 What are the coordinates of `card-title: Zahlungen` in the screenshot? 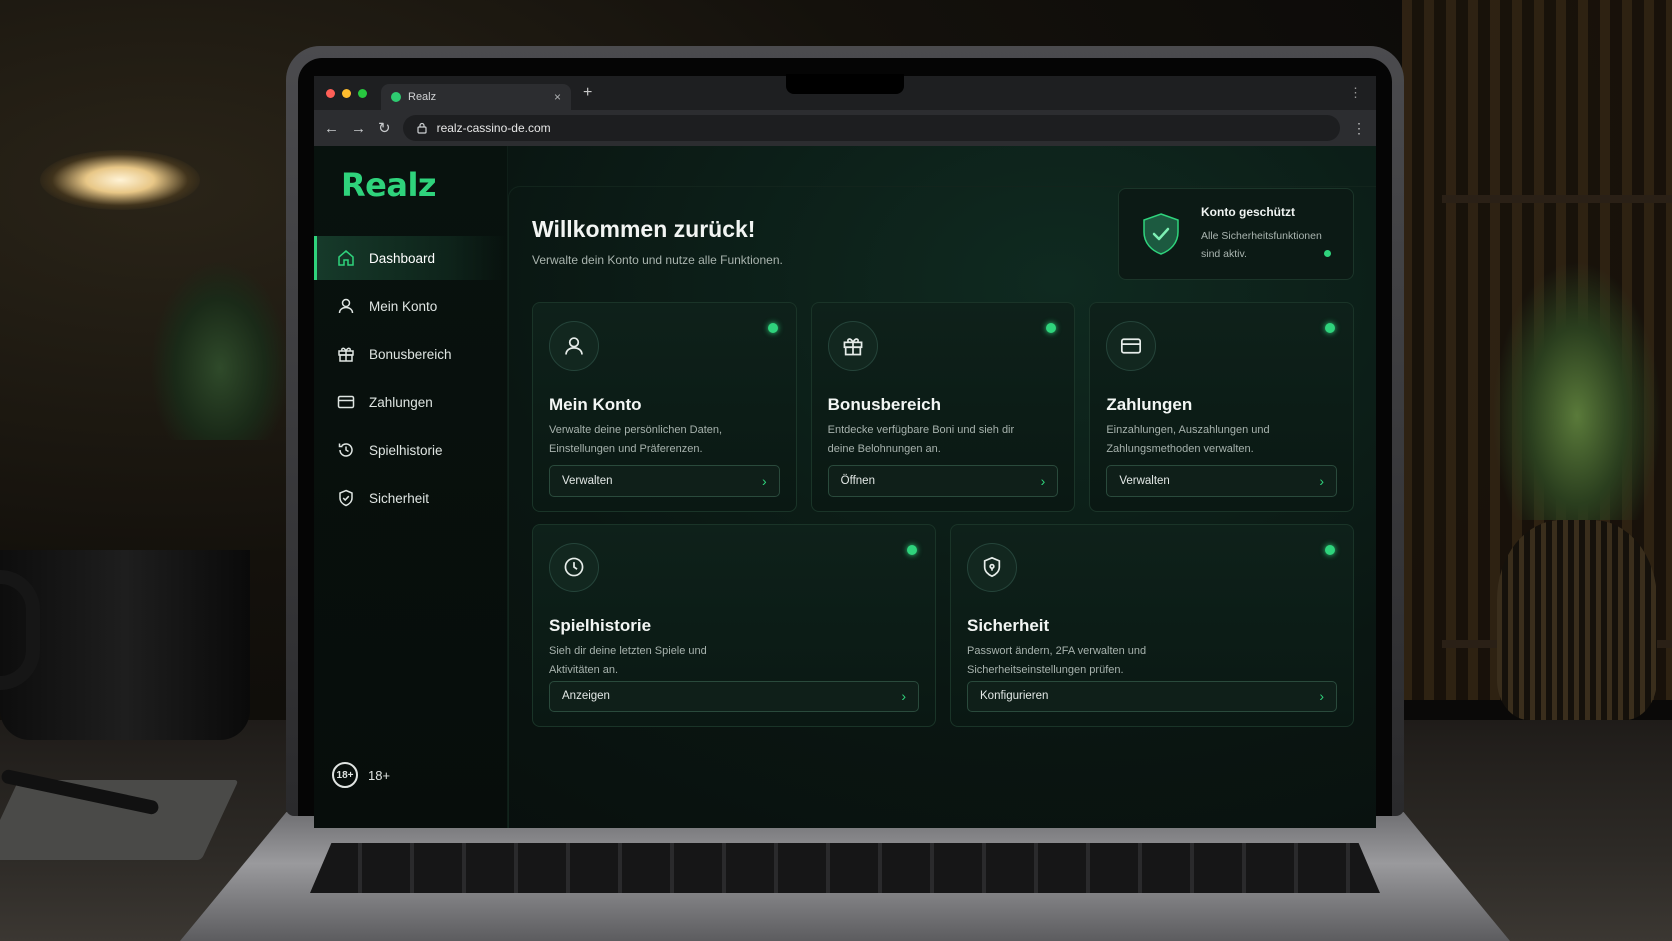 It's located at (1149, 404).